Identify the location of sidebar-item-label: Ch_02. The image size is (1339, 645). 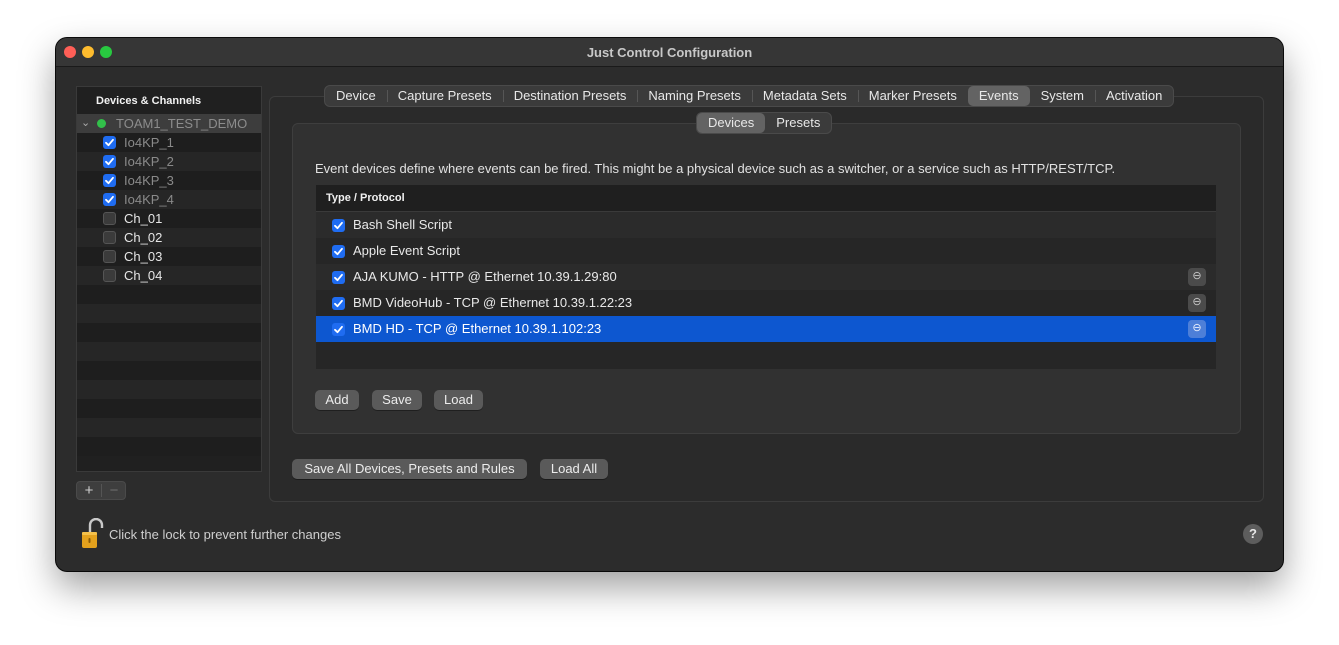
(143, 237).